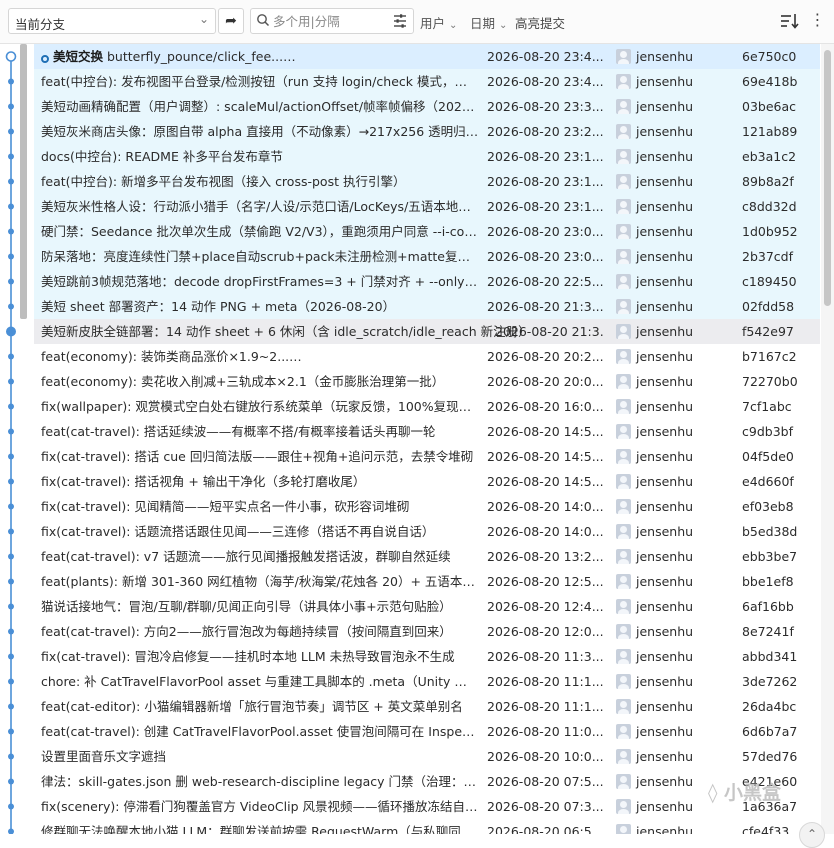 Image resolution: width=834 pixels, height=848 pixels. Describe the element at coordinates (260, 181) in the screenshot. I see `commit-subject: feat(中控台): 新增多平台发布视图（接入 cross-post 执行引擎）` at that location.